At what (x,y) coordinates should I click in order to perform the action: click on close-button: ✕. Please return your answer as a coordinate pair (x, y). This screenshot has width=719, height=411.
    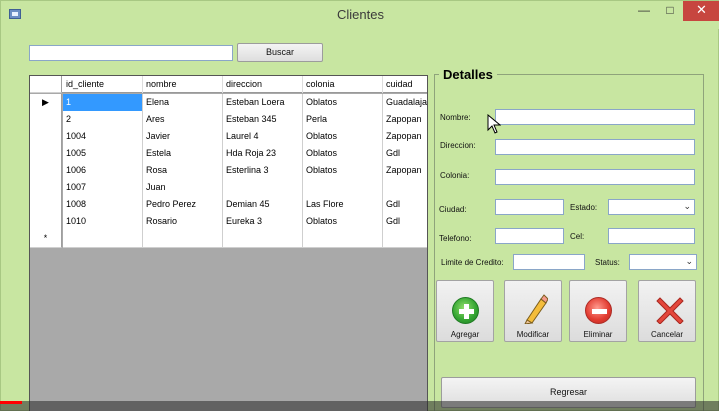
    Looking at the image, I should click on (701, 11).